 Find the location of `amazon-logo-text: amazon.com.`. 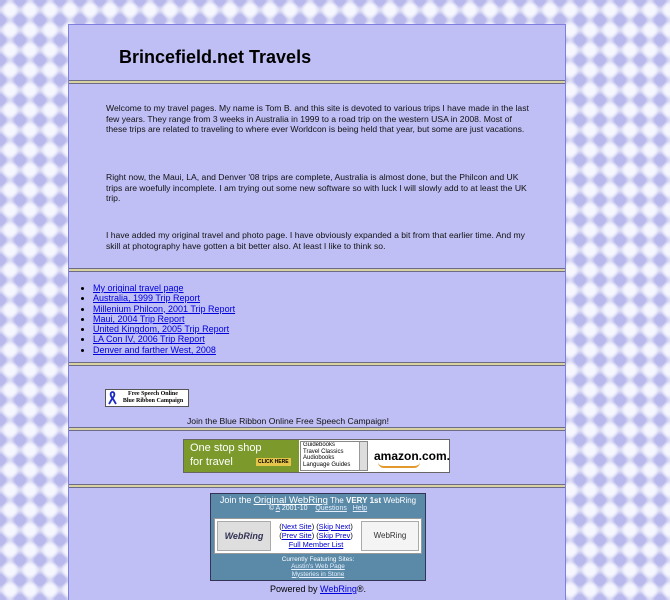

amazon-logo-text: amazon.com. is located at coordinates (412, 456).